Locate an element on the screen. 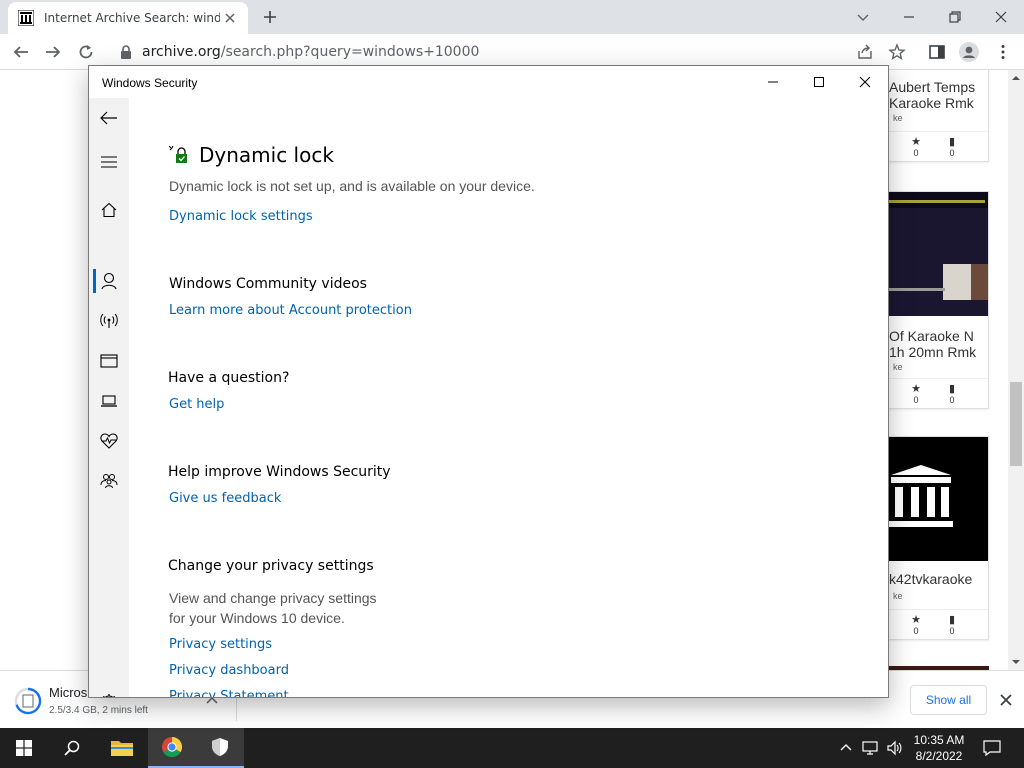 The height and width of the screenshot is (768, 1024). browser-tab-strip: Internet Archive Search: windows is located at coordinates (512, 17).